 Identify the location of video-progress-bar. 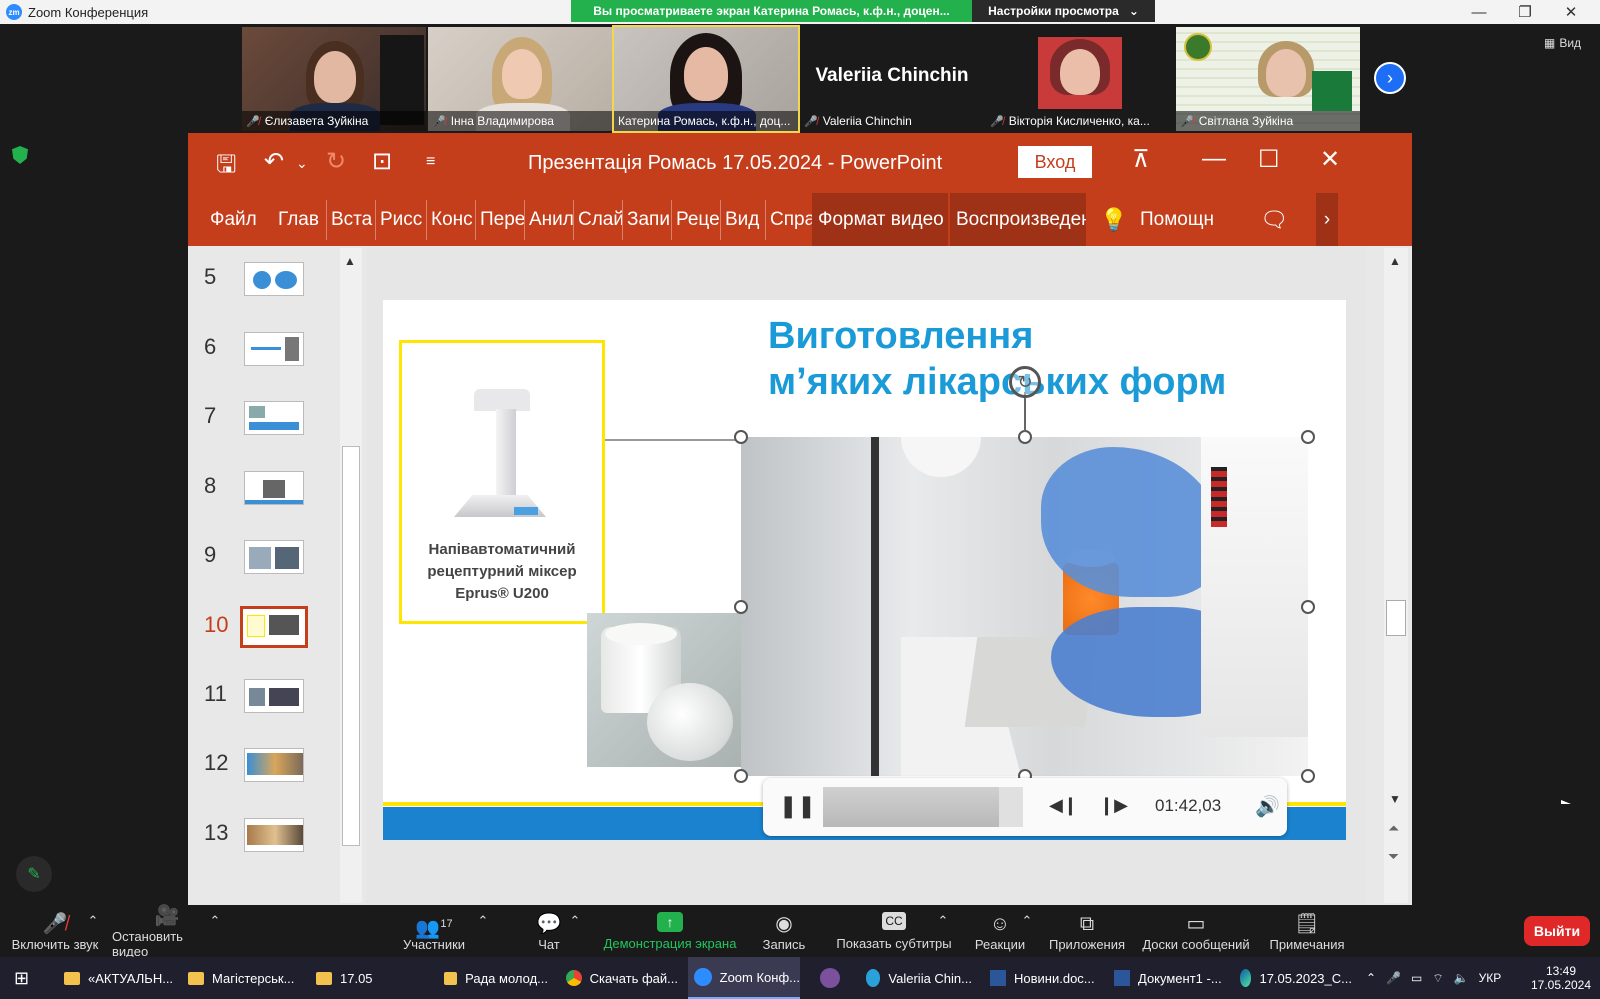
(923, 807).